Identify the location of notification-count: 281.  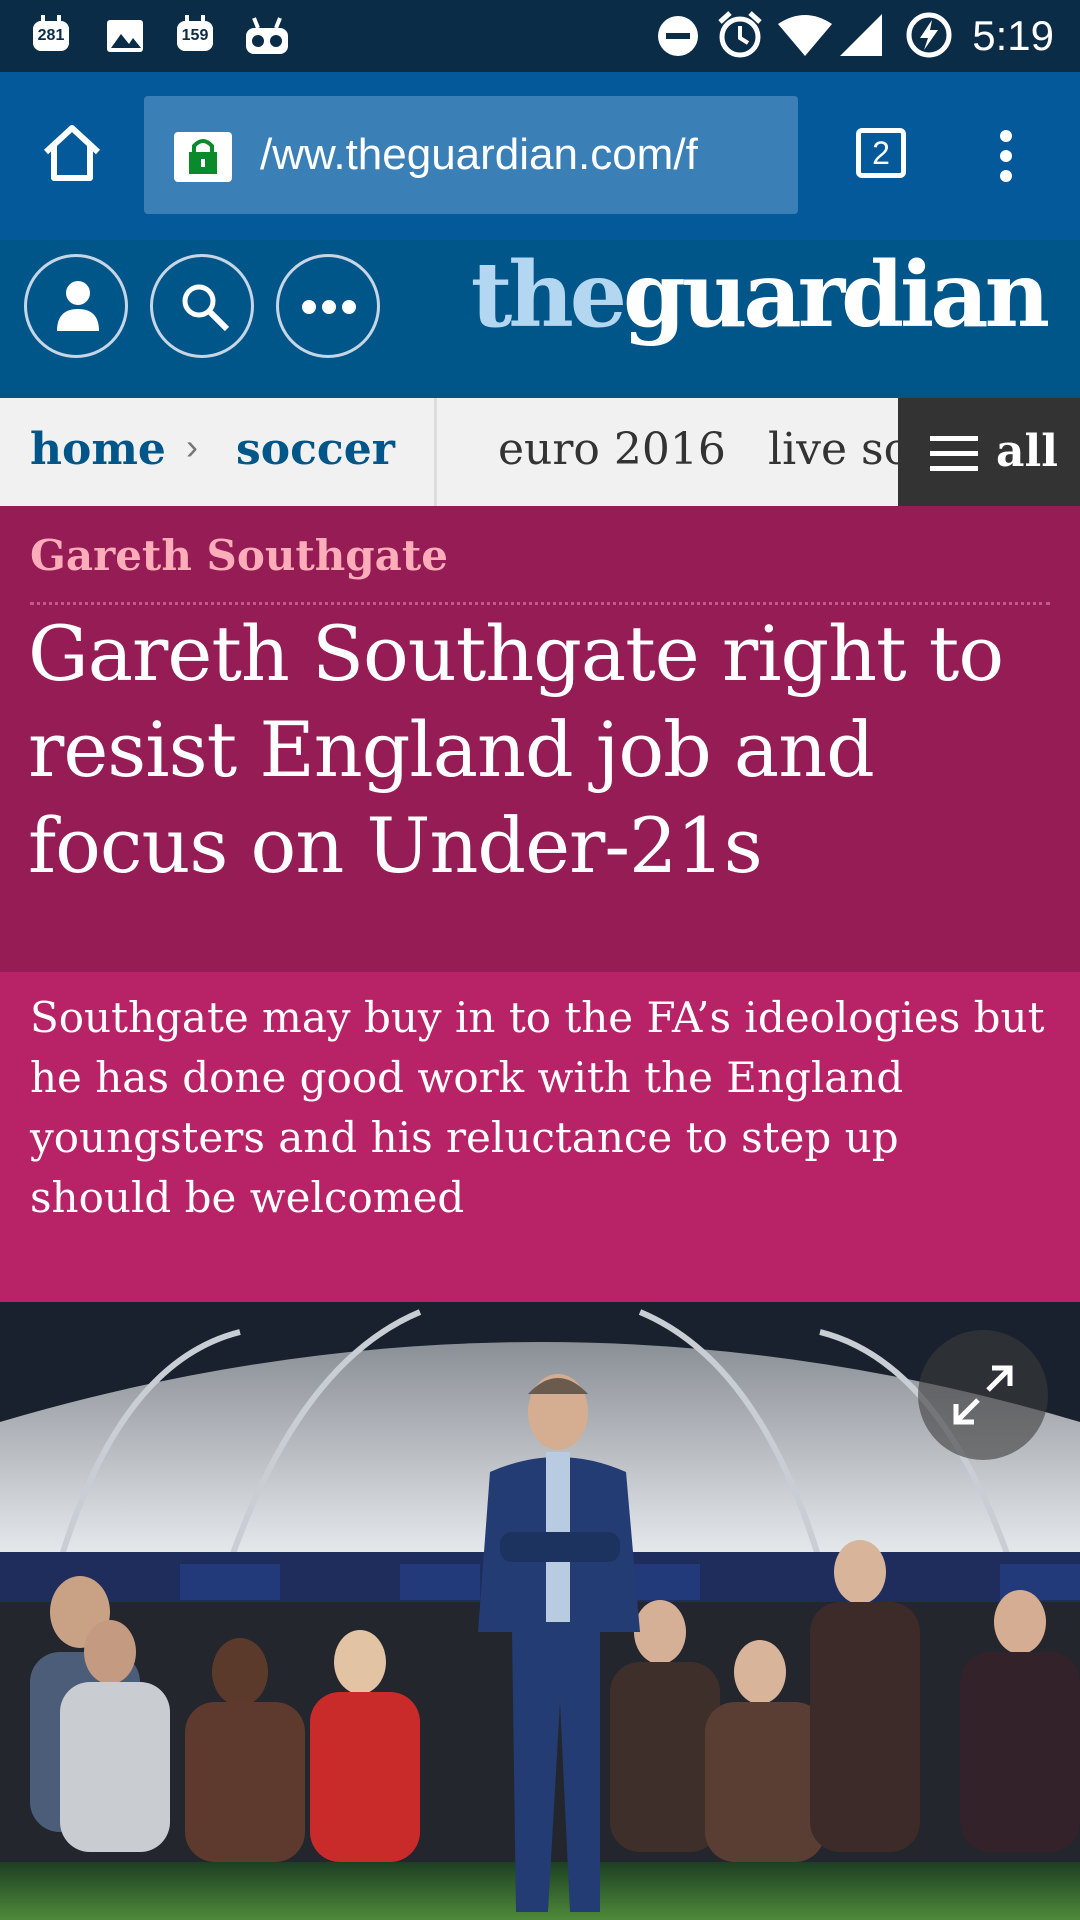
(51, 33).